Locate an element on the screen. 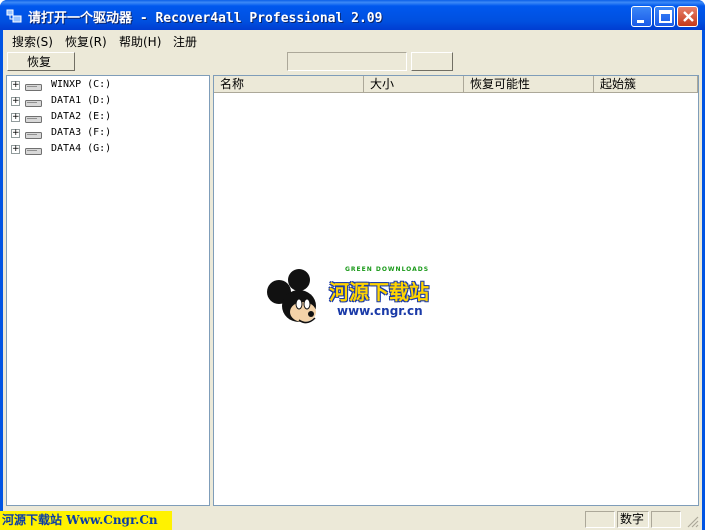  progress-bar is located at coordinates (347, 61).